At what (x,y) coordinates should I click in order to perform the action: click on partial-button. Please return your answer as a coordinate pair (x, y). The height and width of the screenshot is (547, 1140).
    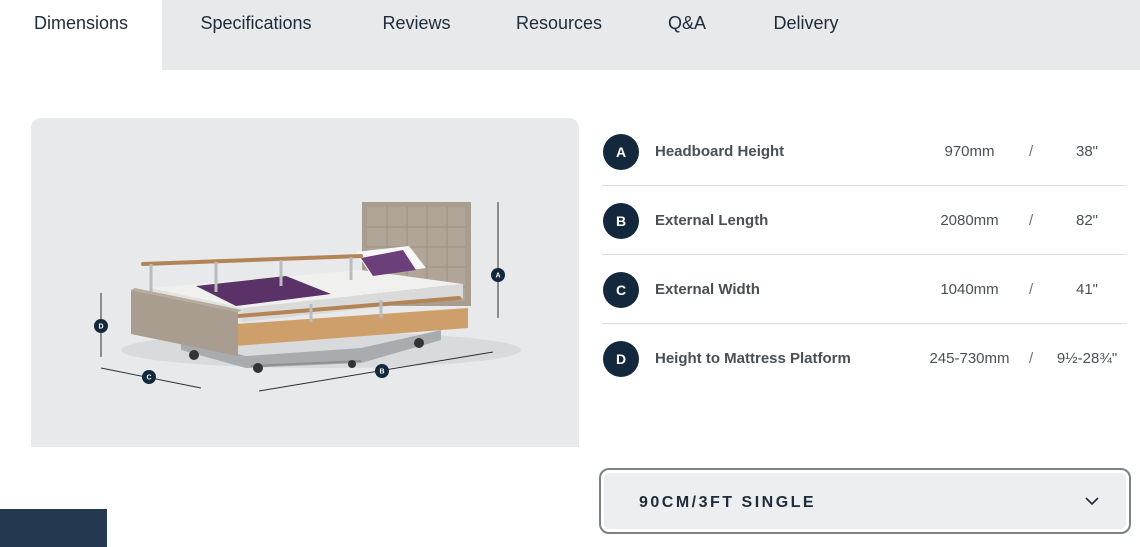
    Looking at the image, I should click on (53, 528).